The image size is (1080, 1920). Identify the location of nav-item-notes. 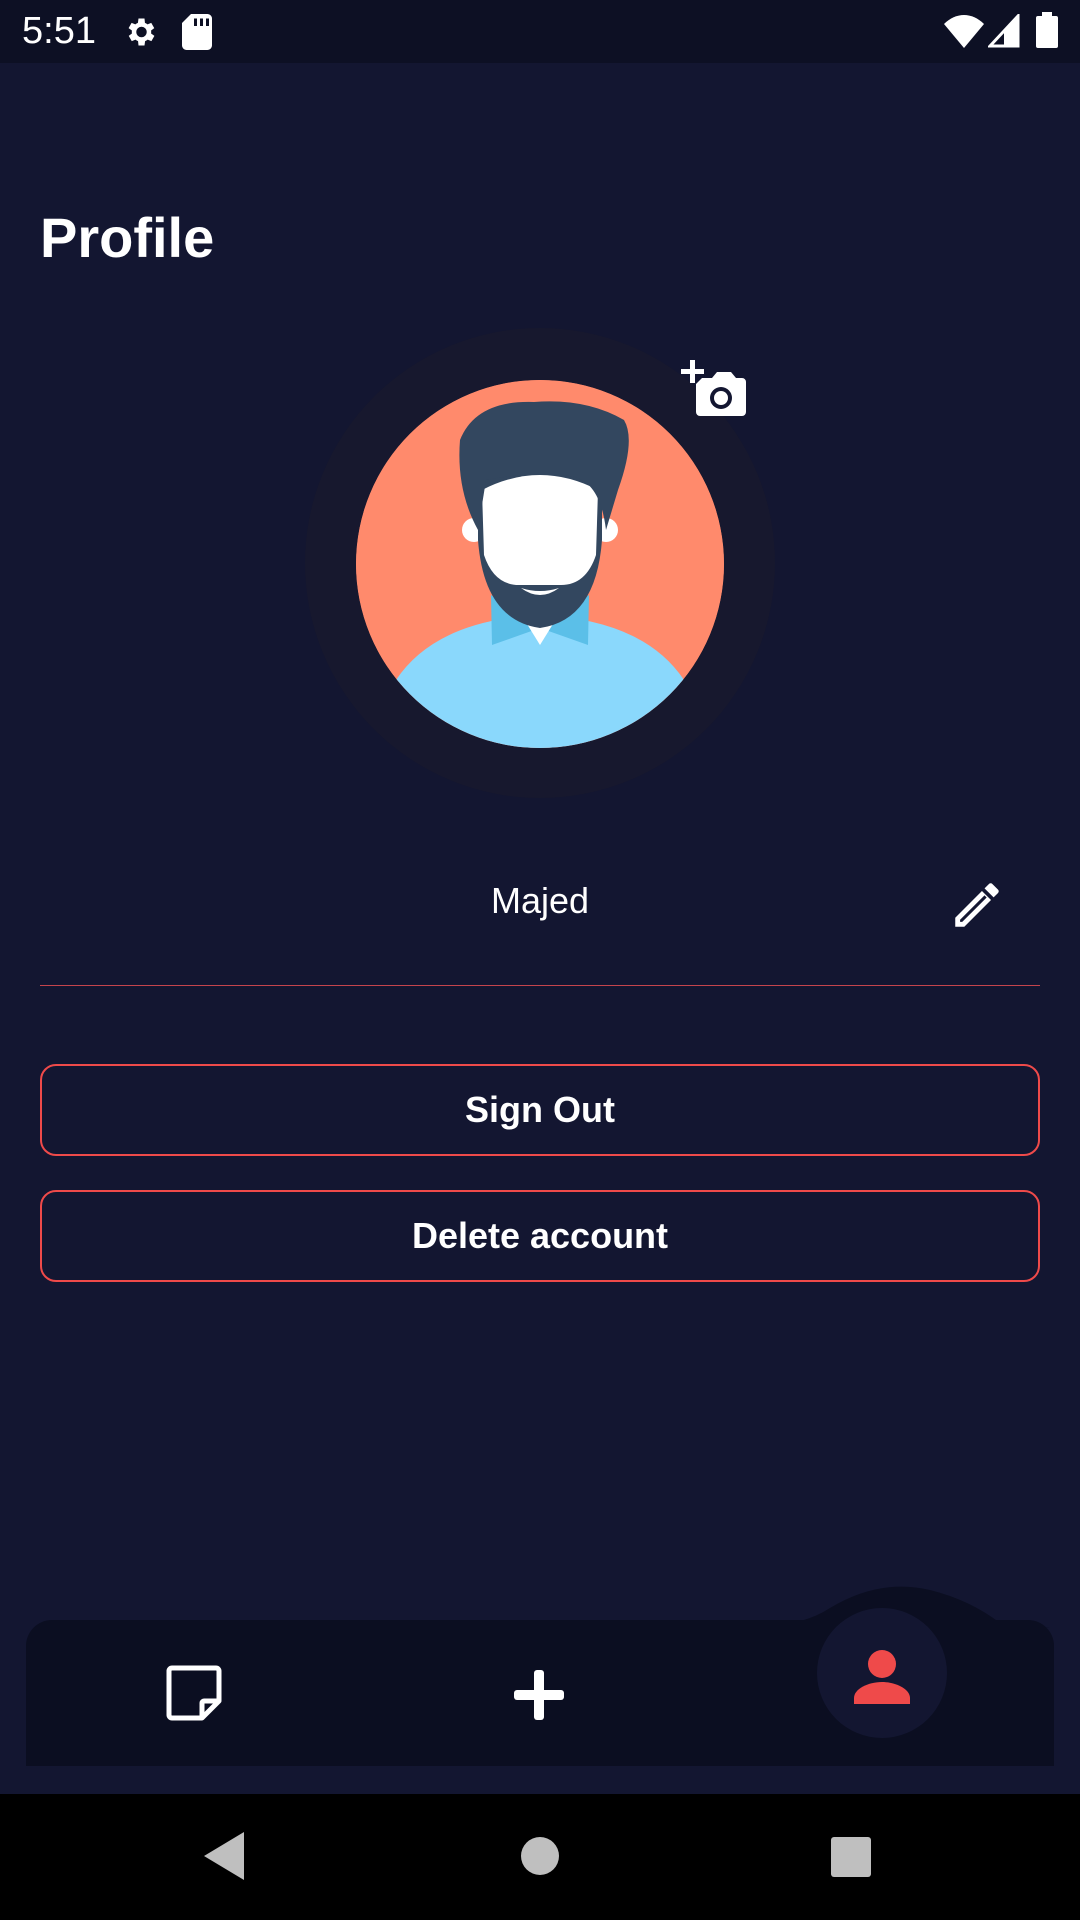
(195, 1695).